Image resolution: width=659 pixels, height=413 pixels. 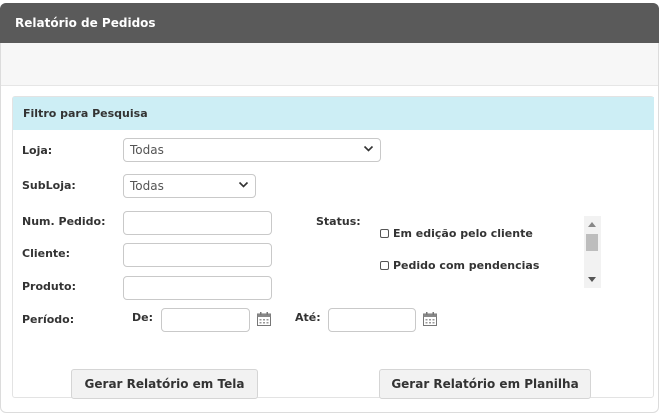 What do you see at coordinates (592, 224) in the screenshot?
I see `scroll-up-arrow-icon` at bounding box center [592, 224].